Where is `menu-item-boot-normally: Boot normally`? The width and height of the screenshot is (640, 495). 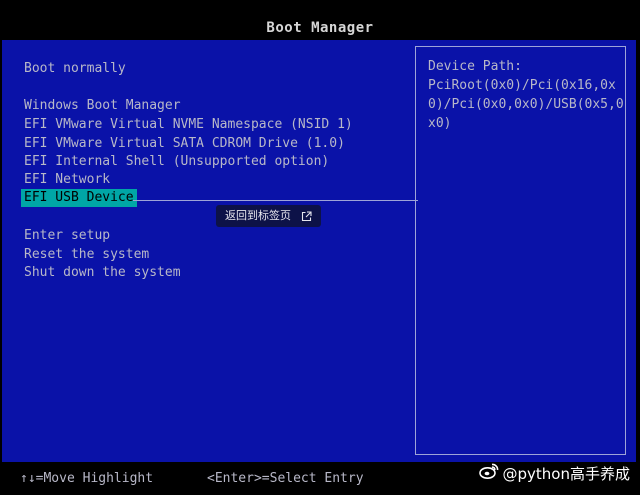 menu-item-boot-normally: Boot normally is located at coordinates (75, 69).